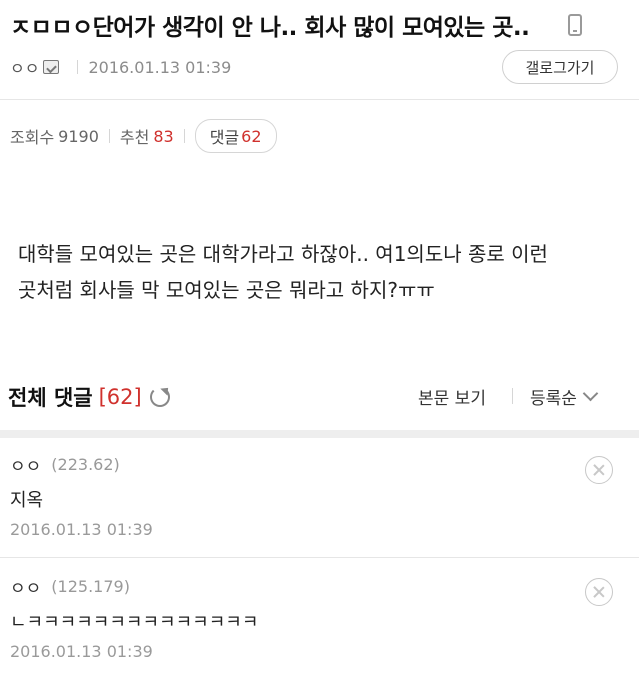 The image size is (639, 684). I want to click on comments-title-text: 전체 댓글, so click(50, 398).